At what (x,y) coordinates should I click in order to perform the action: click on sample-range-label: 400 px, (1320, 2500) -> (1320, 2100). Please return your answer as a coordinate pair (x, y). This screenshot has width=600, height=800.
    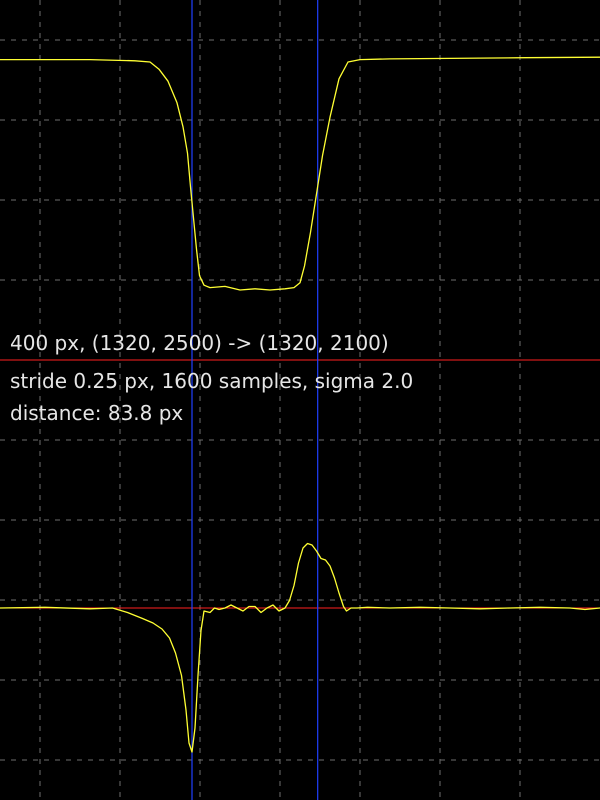
    Looking at the image, I should click on (199, 343).